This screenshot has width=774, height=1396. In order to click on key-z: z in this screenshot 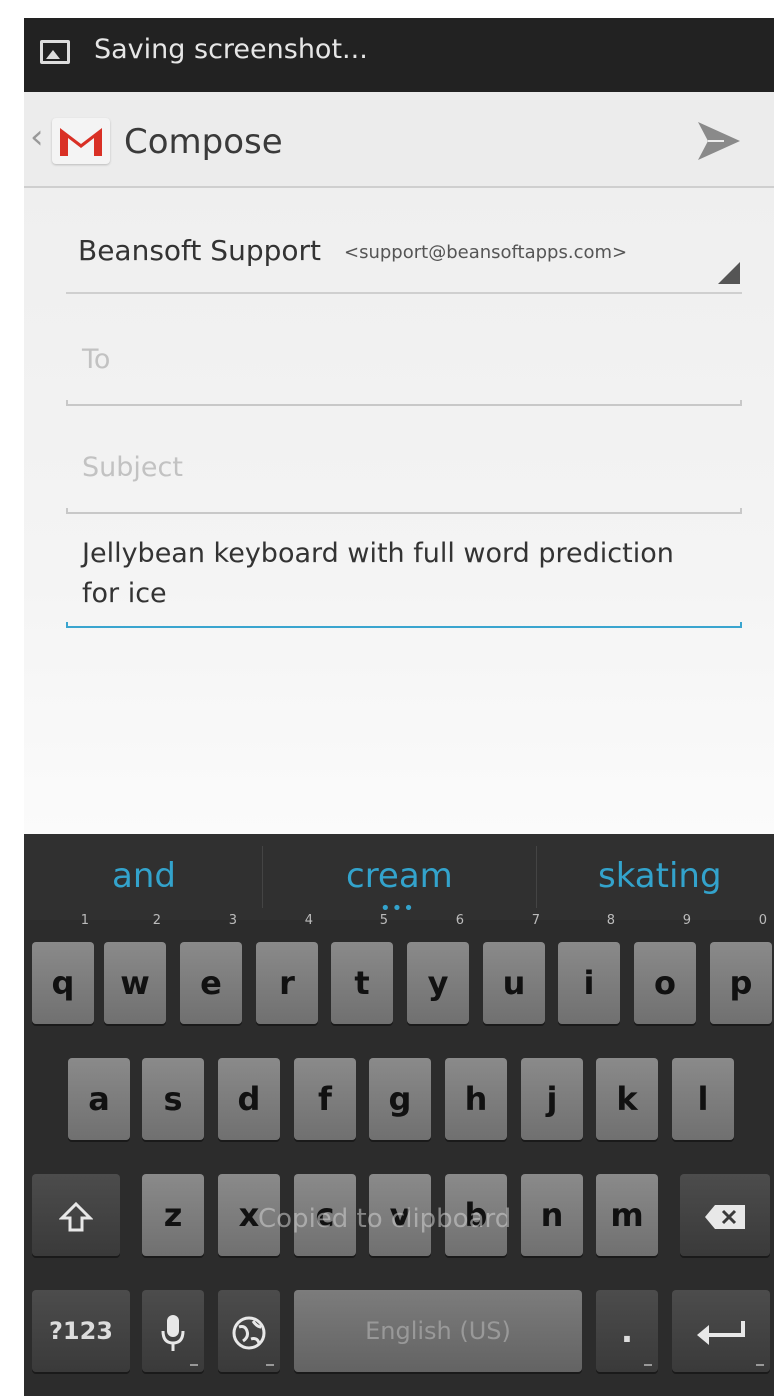, I will do `click(173, 1215)`.